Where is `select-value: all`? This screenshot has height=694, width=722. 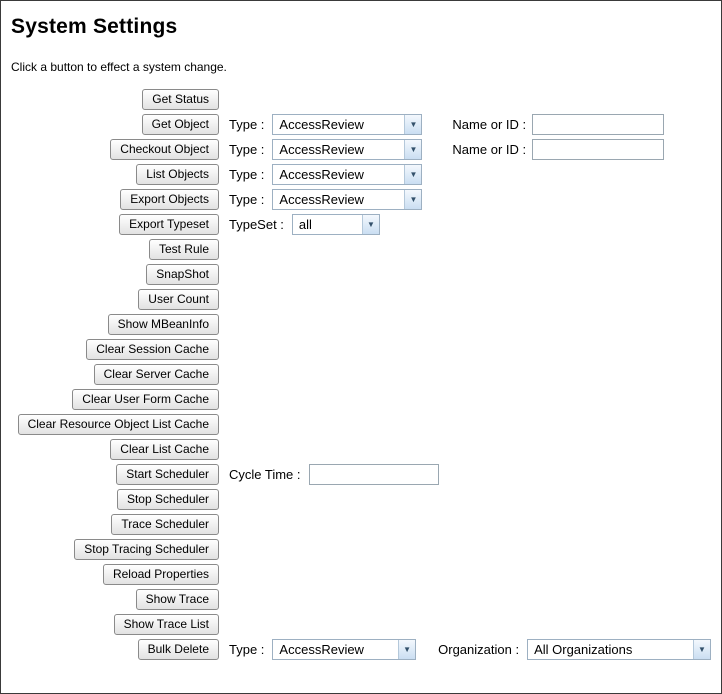
select-value: all is located at coordinates (305, 224).